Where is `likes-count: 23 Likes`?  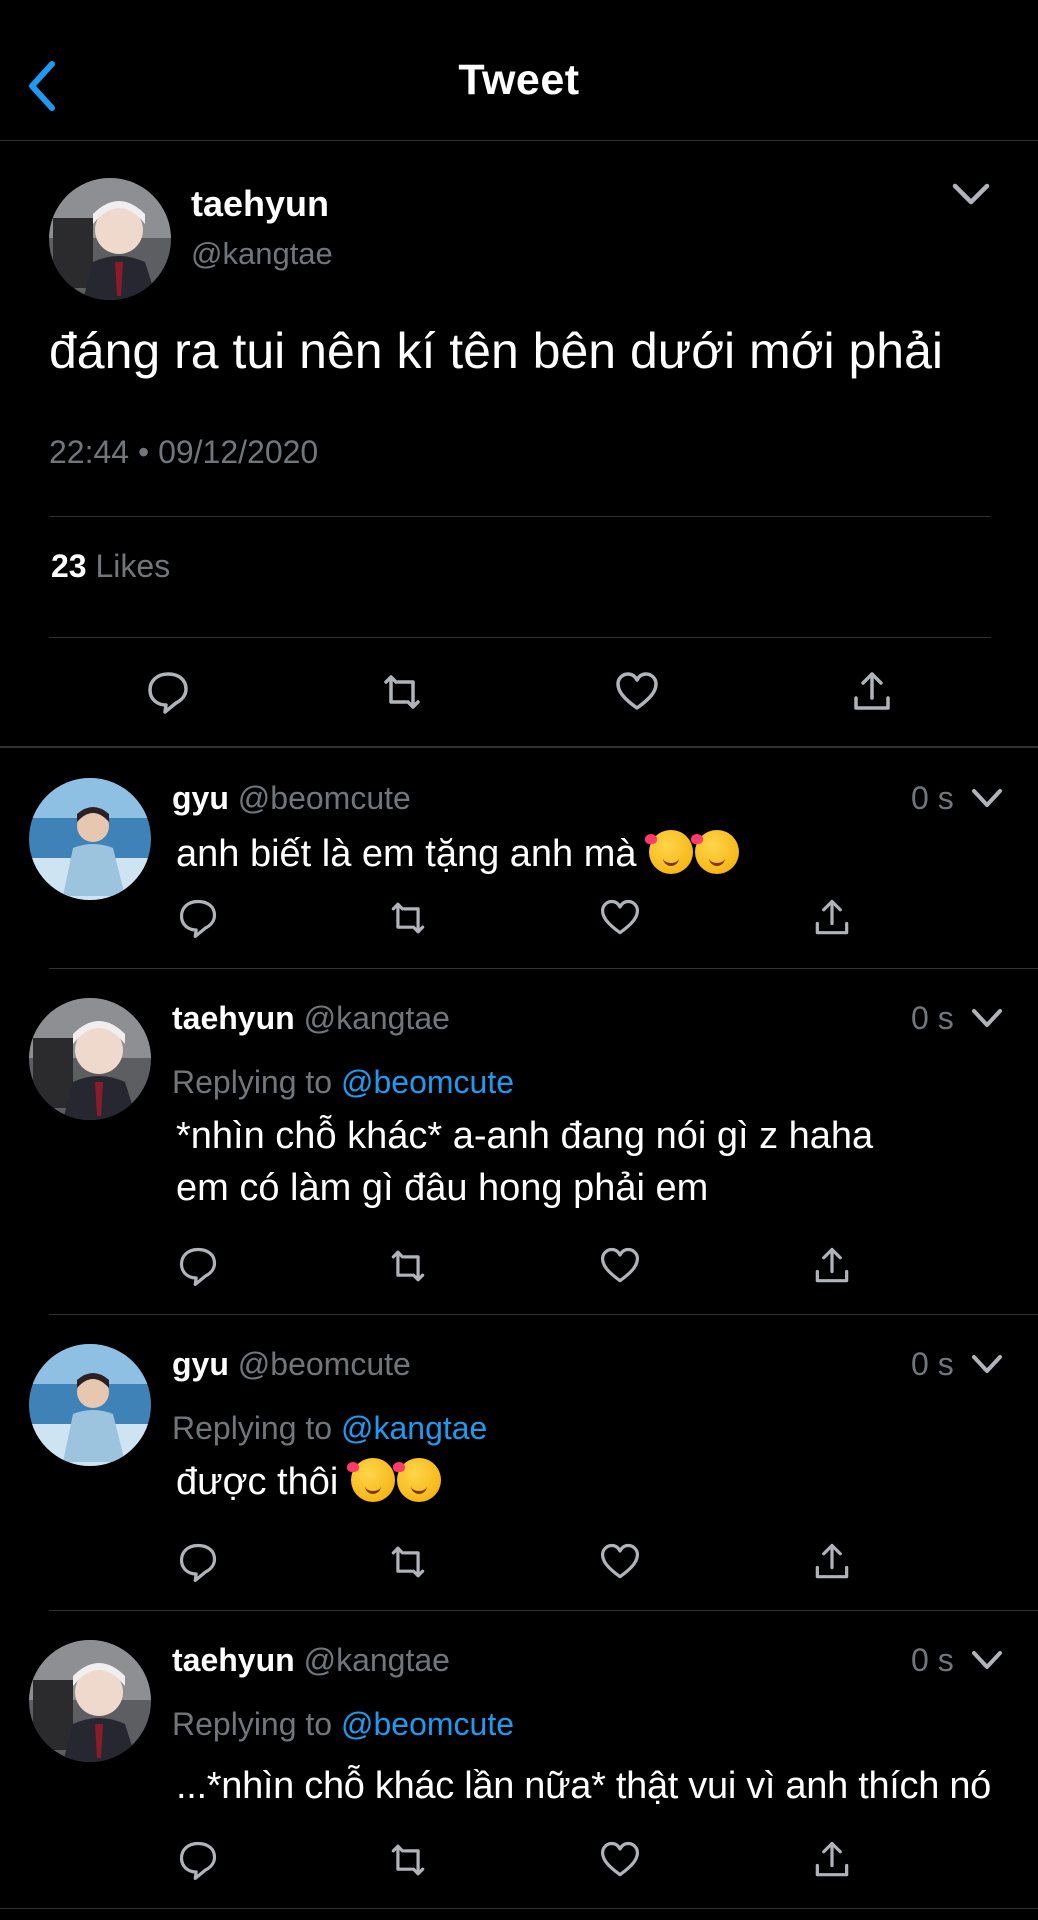
likes-count: 23 Likes is located at coordinates (110, 566).